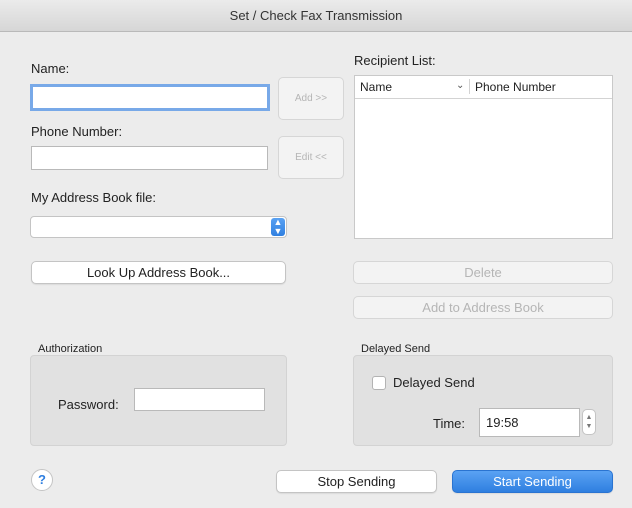 This screenshot has width=632, height=508. Describe the element at coordinates (42, 480) in the screenshot. I see `help-icon: ?` at that location.